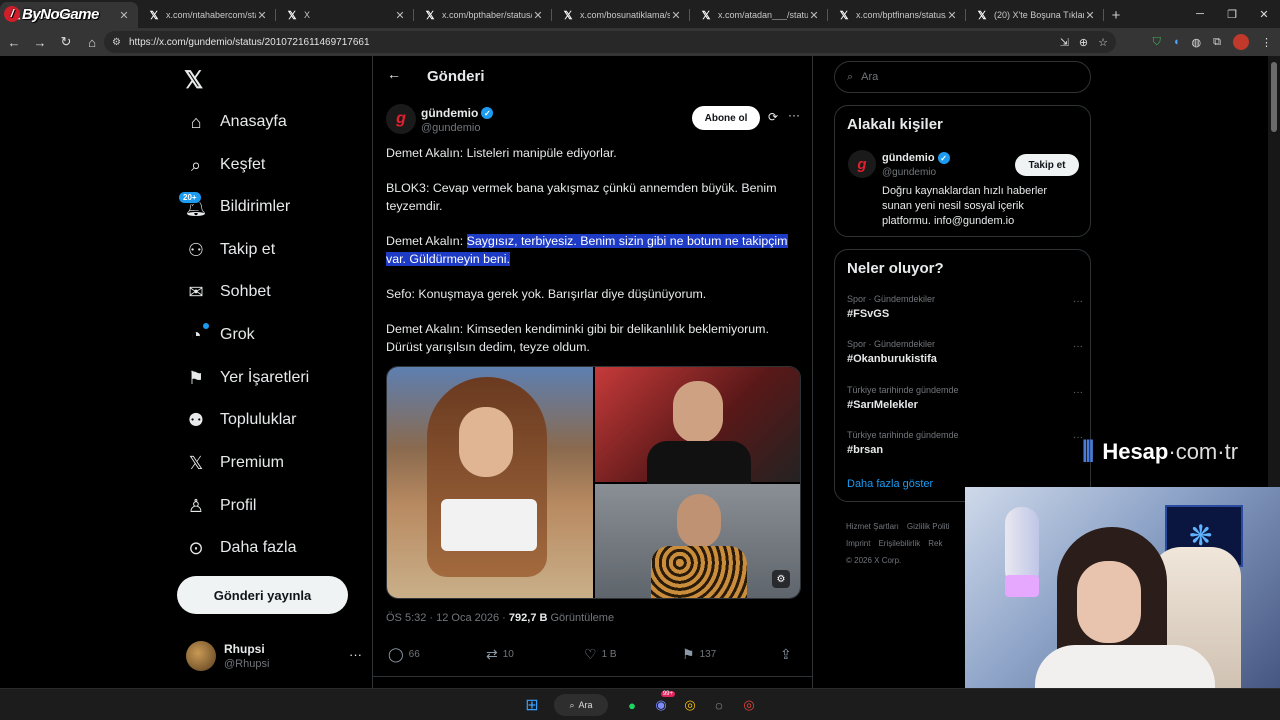  Describe the element at coordinates (234, 463) in the screenshot. I see `nav-item-premium: 𝕏 Premium` at that location.